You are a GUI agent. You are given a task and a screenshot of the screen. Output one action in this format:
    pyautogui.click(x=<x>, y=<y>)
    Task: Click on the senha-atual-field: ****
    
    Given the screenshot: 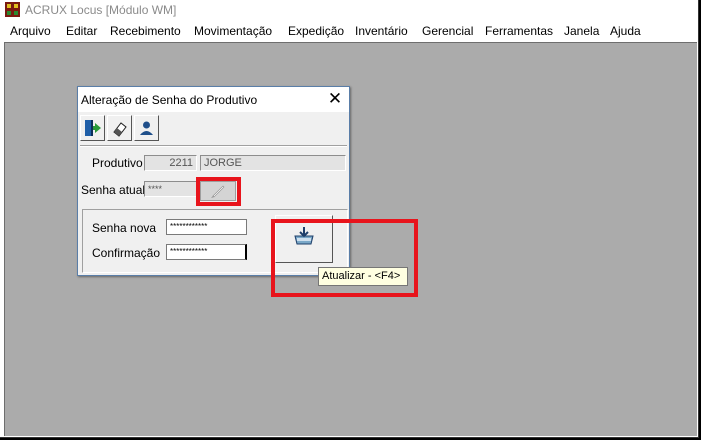 What is the action you would take?
    pyautogui.click(x=170, y=189)
    